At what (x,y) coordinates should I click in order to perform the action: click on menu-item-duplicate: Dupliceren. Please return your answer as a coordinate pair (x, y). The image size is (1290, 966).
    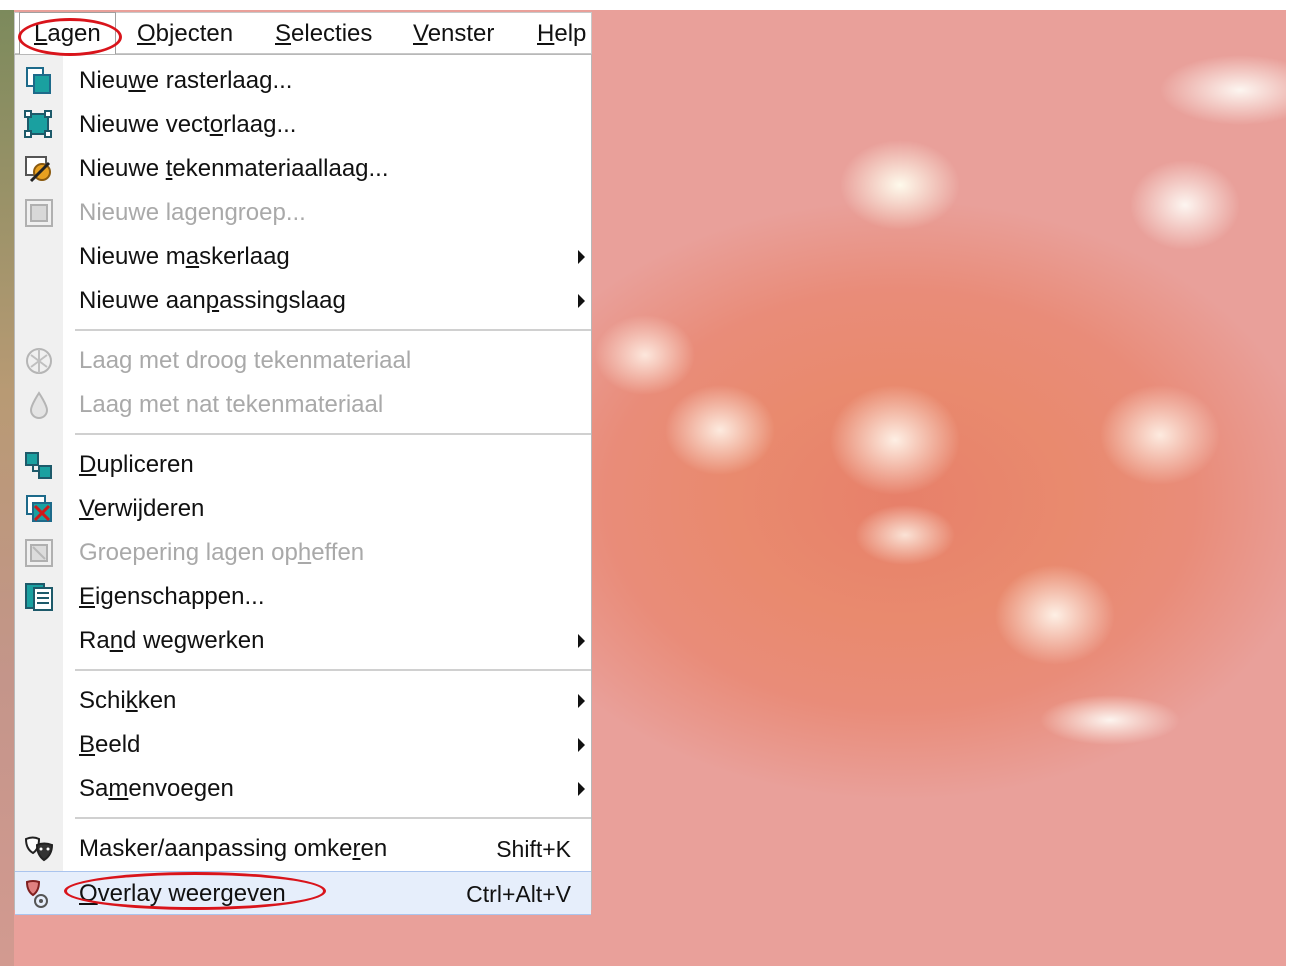
    Looking at the image, I should click on (303, 465).